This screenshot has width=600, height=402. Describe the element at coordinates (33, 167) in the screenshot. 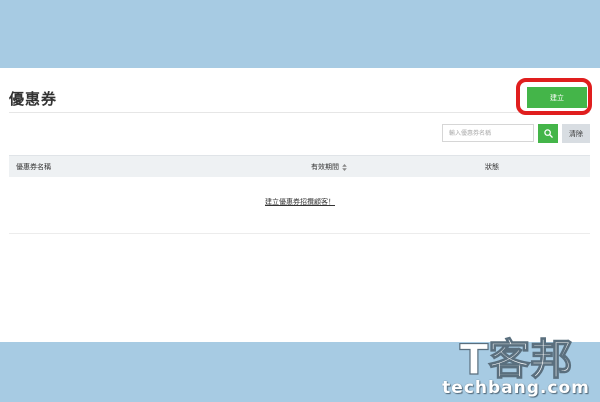

I see `column-header-coupon-name: 優惠券名稱` at that location.